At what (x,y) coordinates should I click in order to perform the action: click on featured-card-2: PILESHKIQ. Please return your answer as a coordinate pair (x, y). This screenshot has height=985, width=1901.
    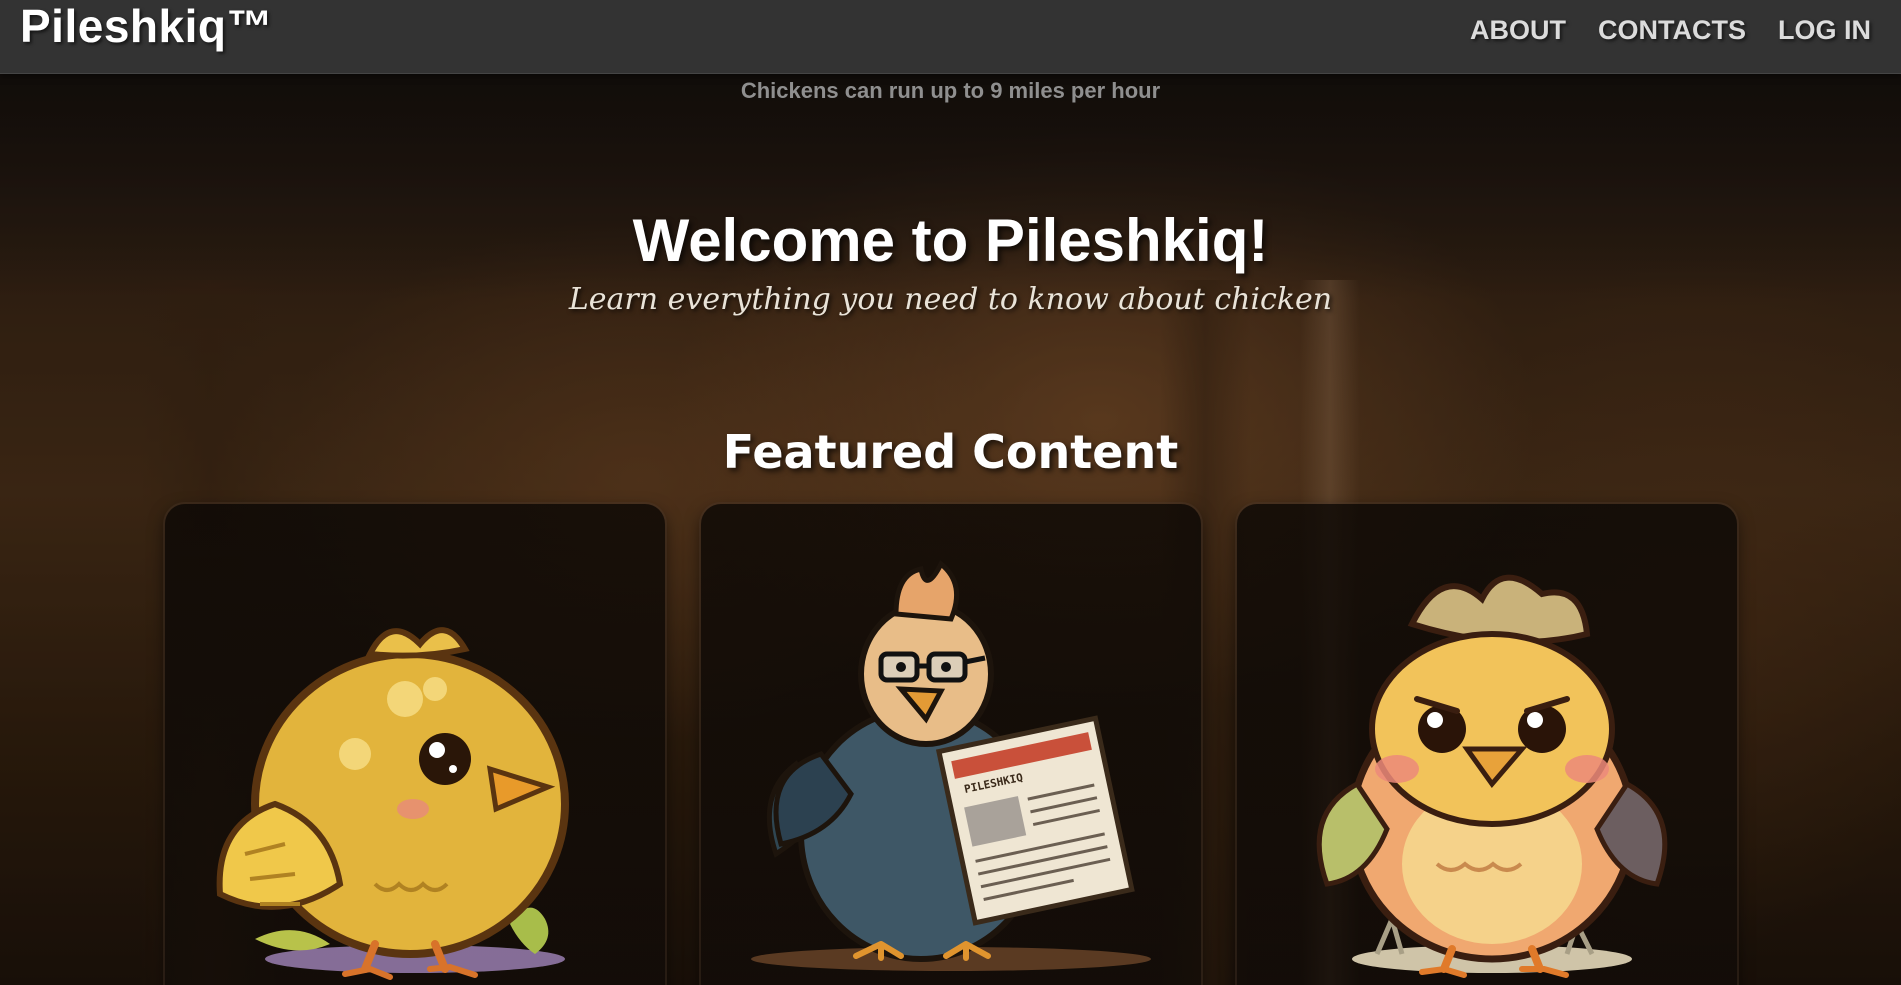
    Looking at the image, I should click on (951, 744).